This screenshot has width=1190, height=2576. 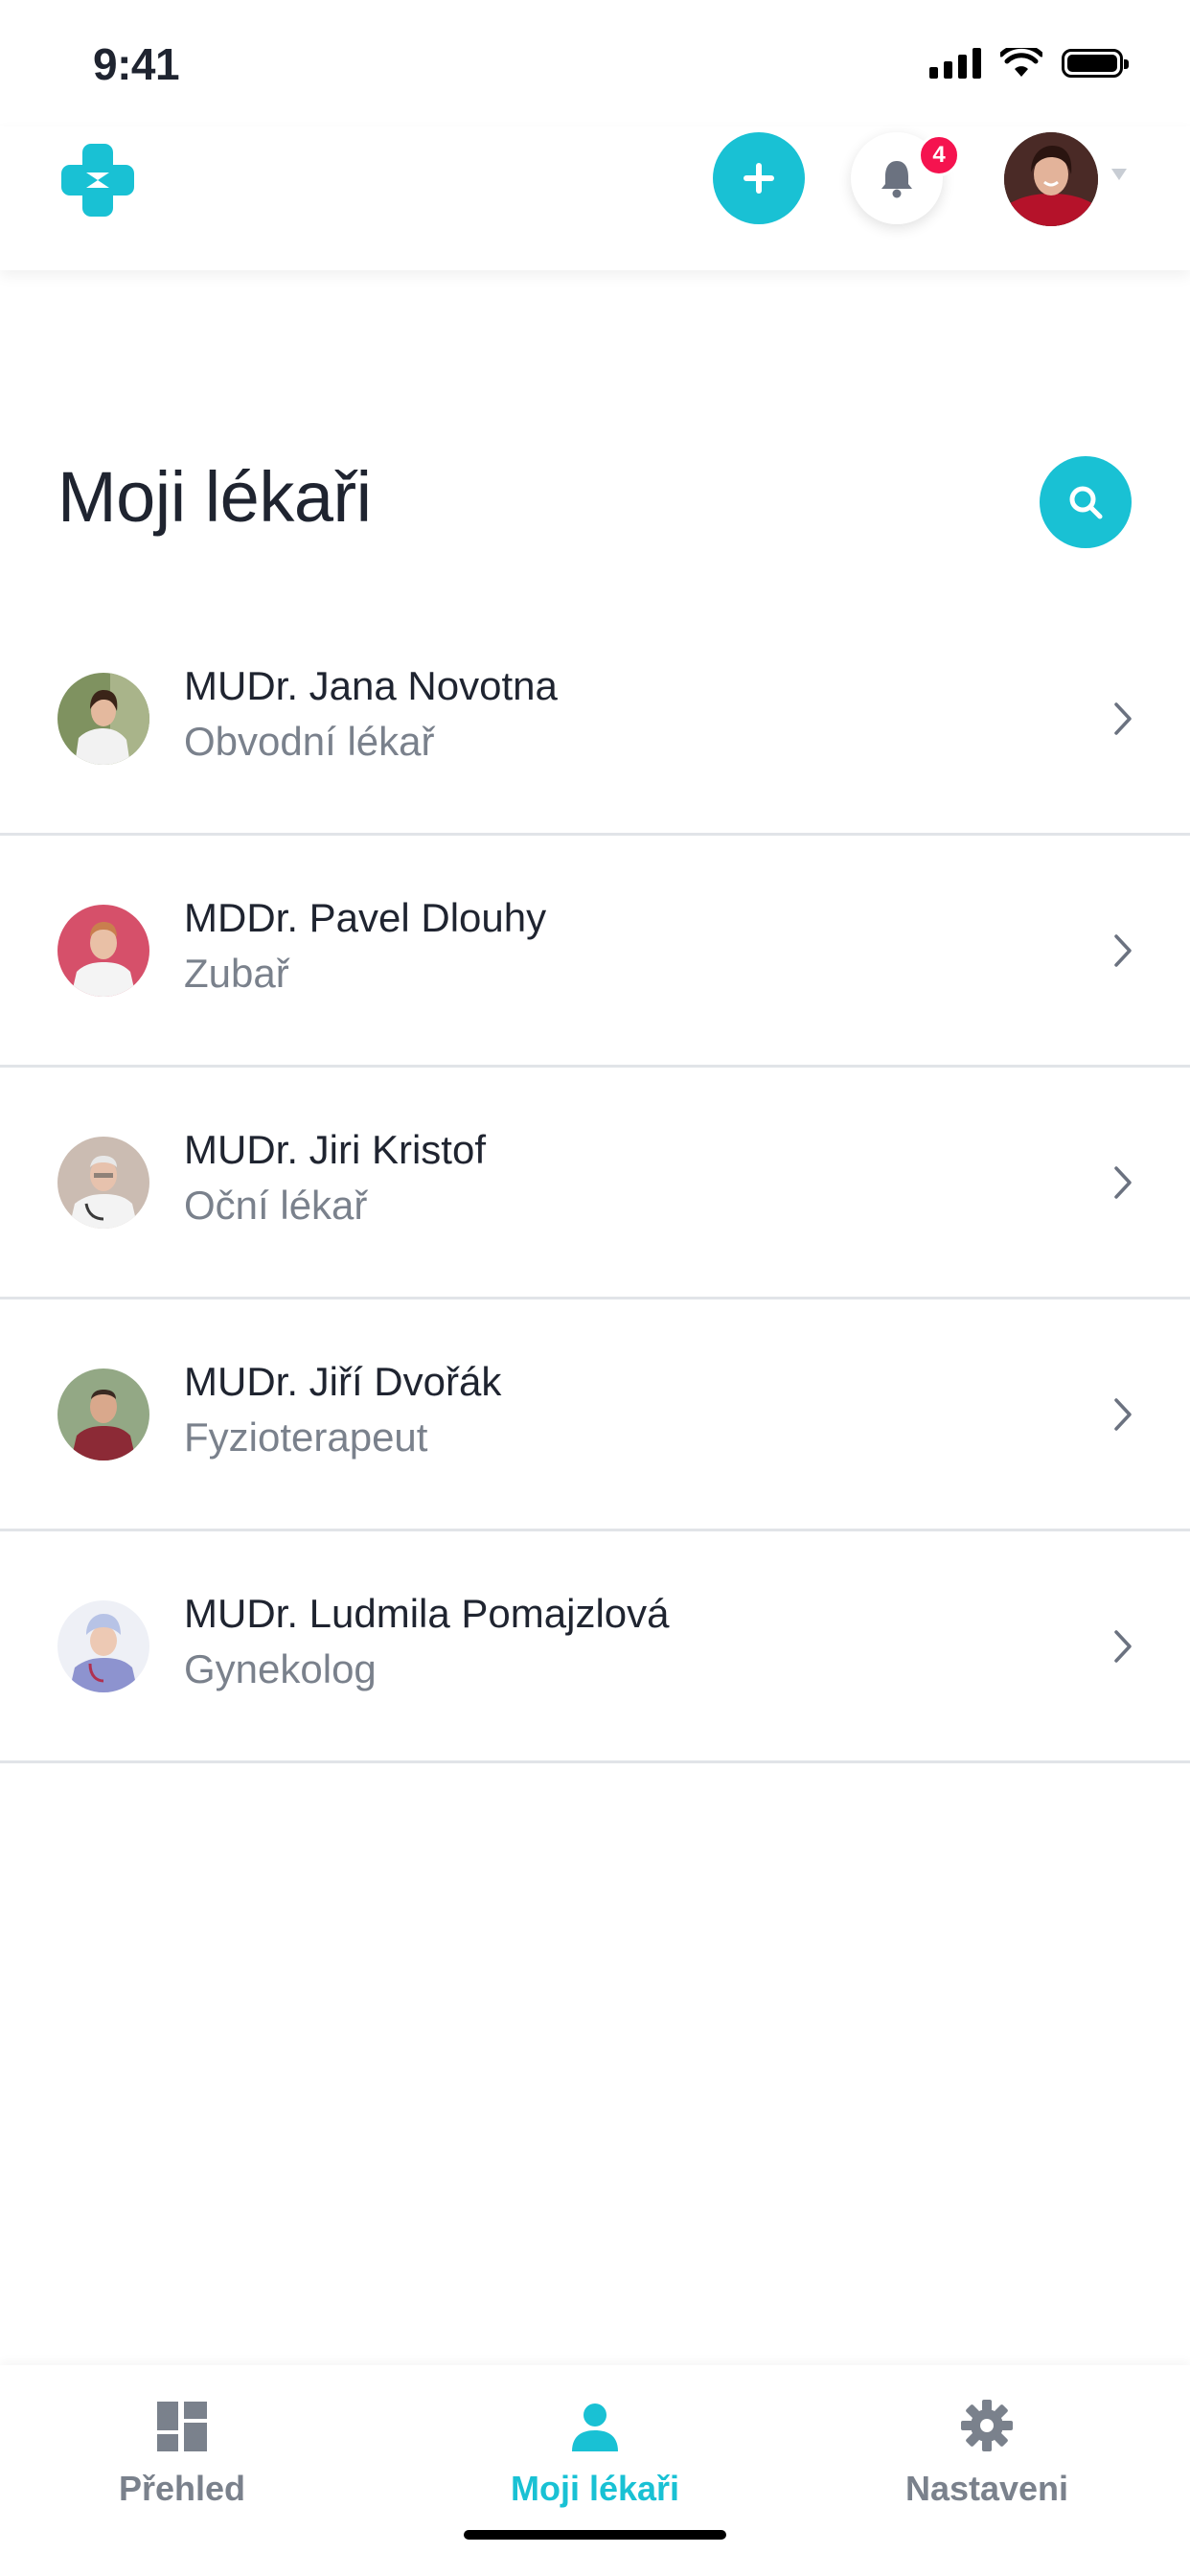 What do you see at coordinates (280, 1668) in the screenshot?
I see `doctor-specialty: Gynekolog` at bounding box center [280, 1668].